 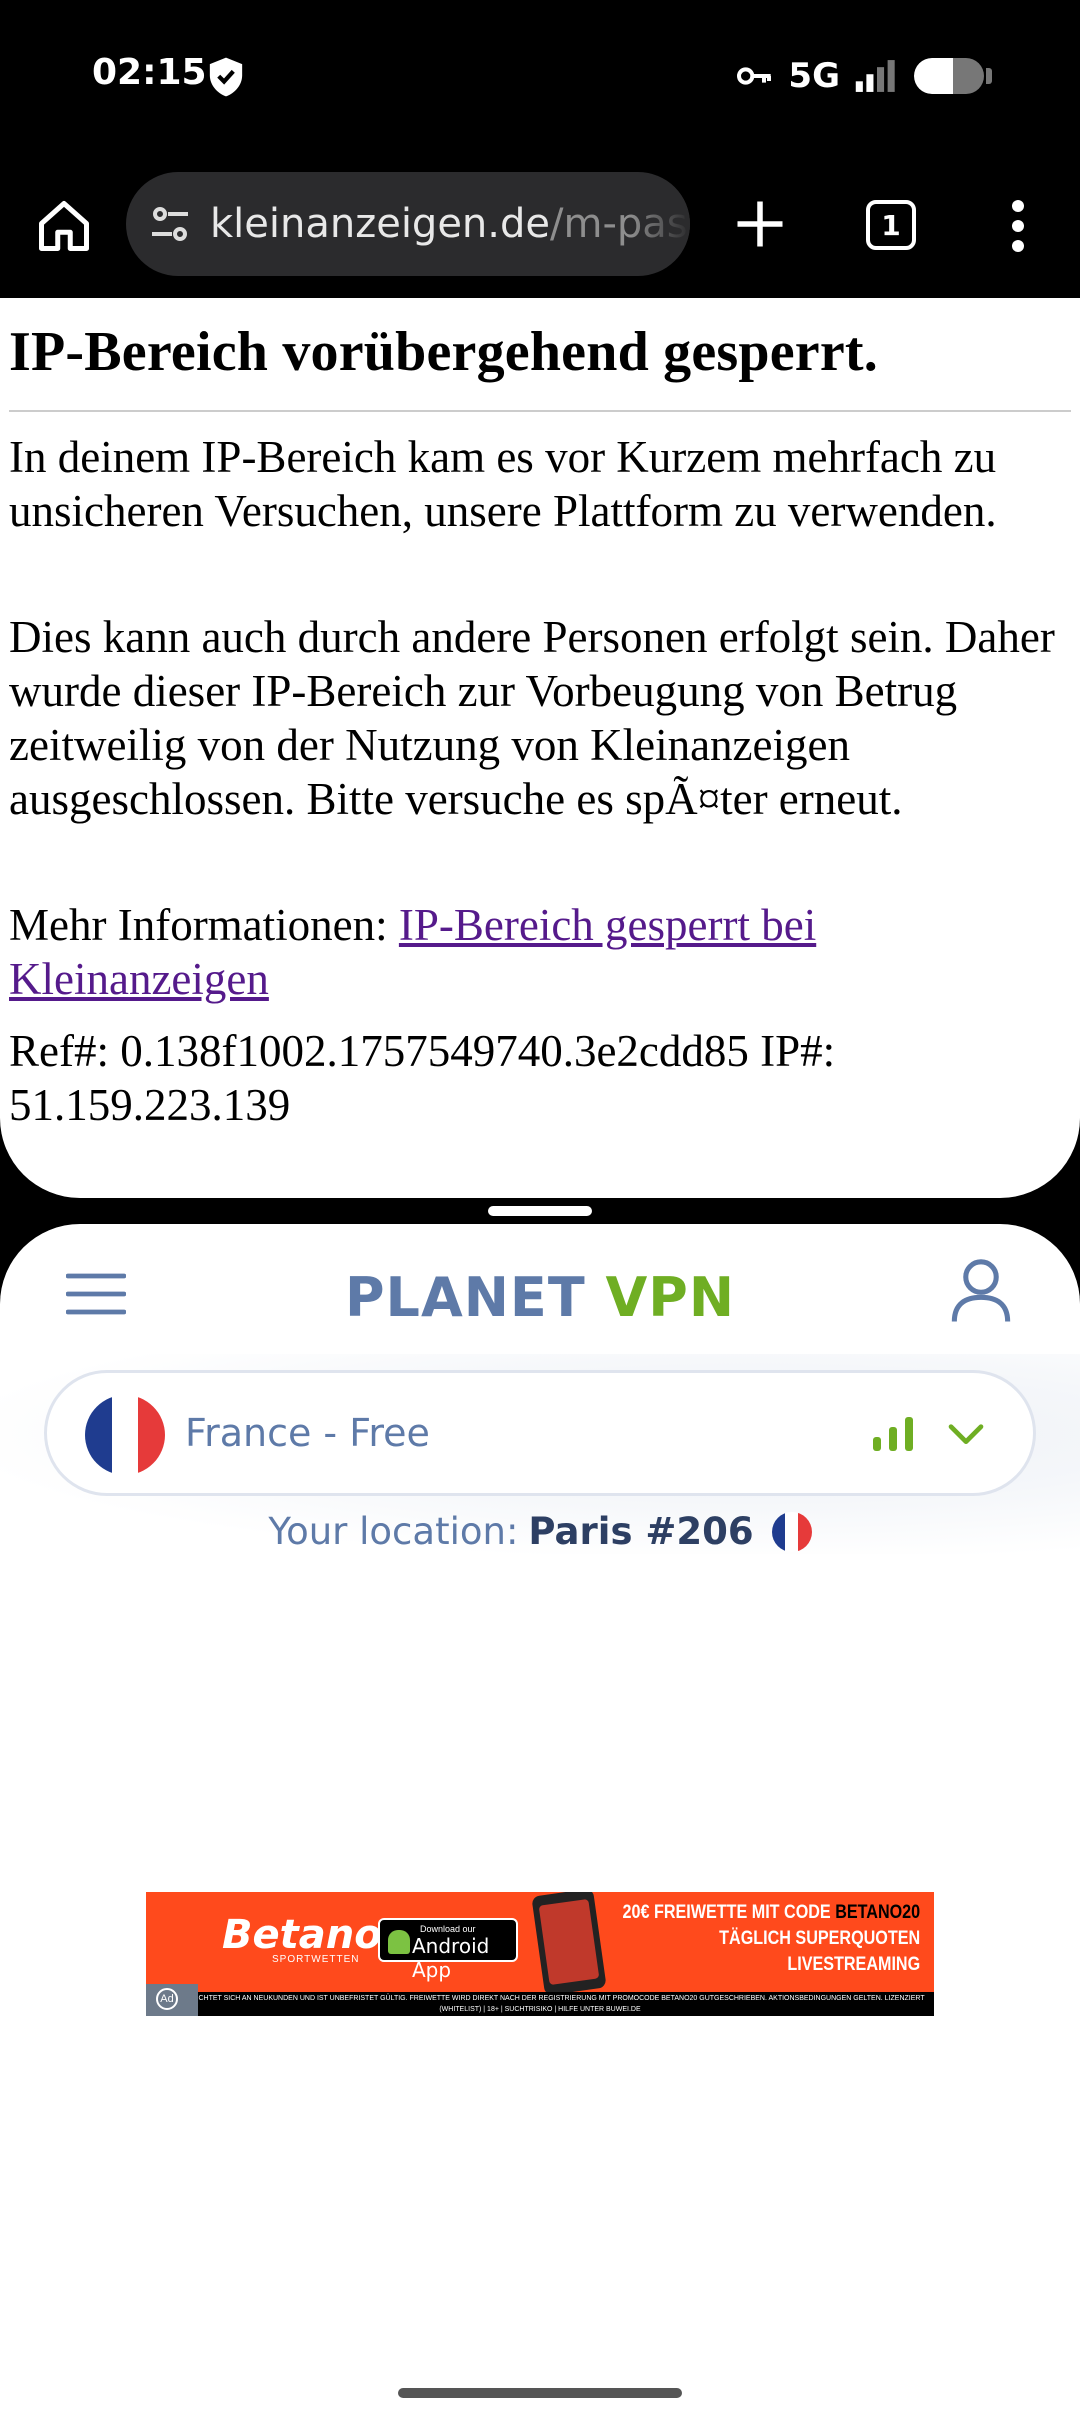 I want to click on logo-vpn: VPN, so click(x=670, y=1297).